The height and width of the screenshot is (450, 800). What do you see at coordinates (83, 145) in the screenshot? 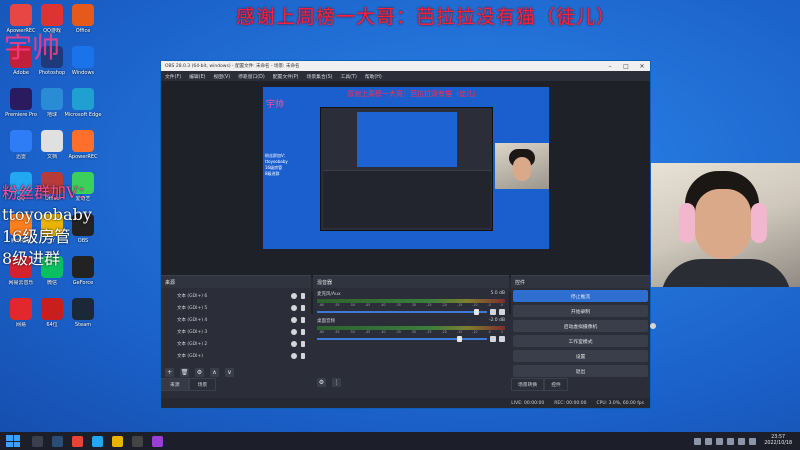
I see `desktop-shortcut: ApowerREC` at bounding box center [83, 145].